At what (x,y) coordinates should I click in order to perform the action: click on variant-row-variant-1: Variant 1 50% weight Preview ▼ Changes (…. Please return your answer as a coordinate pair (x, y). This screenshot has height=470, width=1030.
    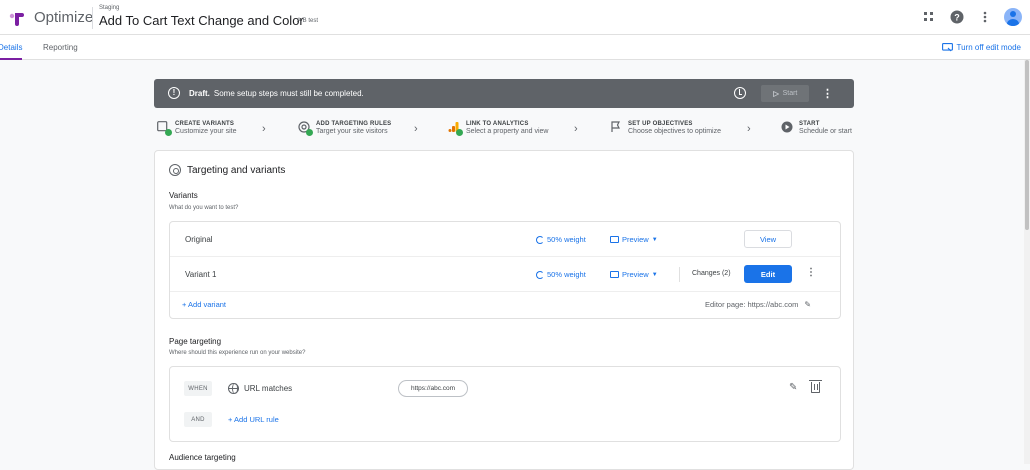
    Looking at the image, I should click on (505, 274).